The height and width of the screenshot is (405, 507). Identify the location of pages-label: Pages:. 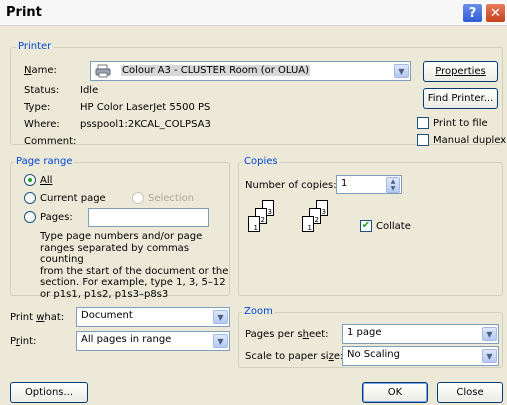
(56, 217).